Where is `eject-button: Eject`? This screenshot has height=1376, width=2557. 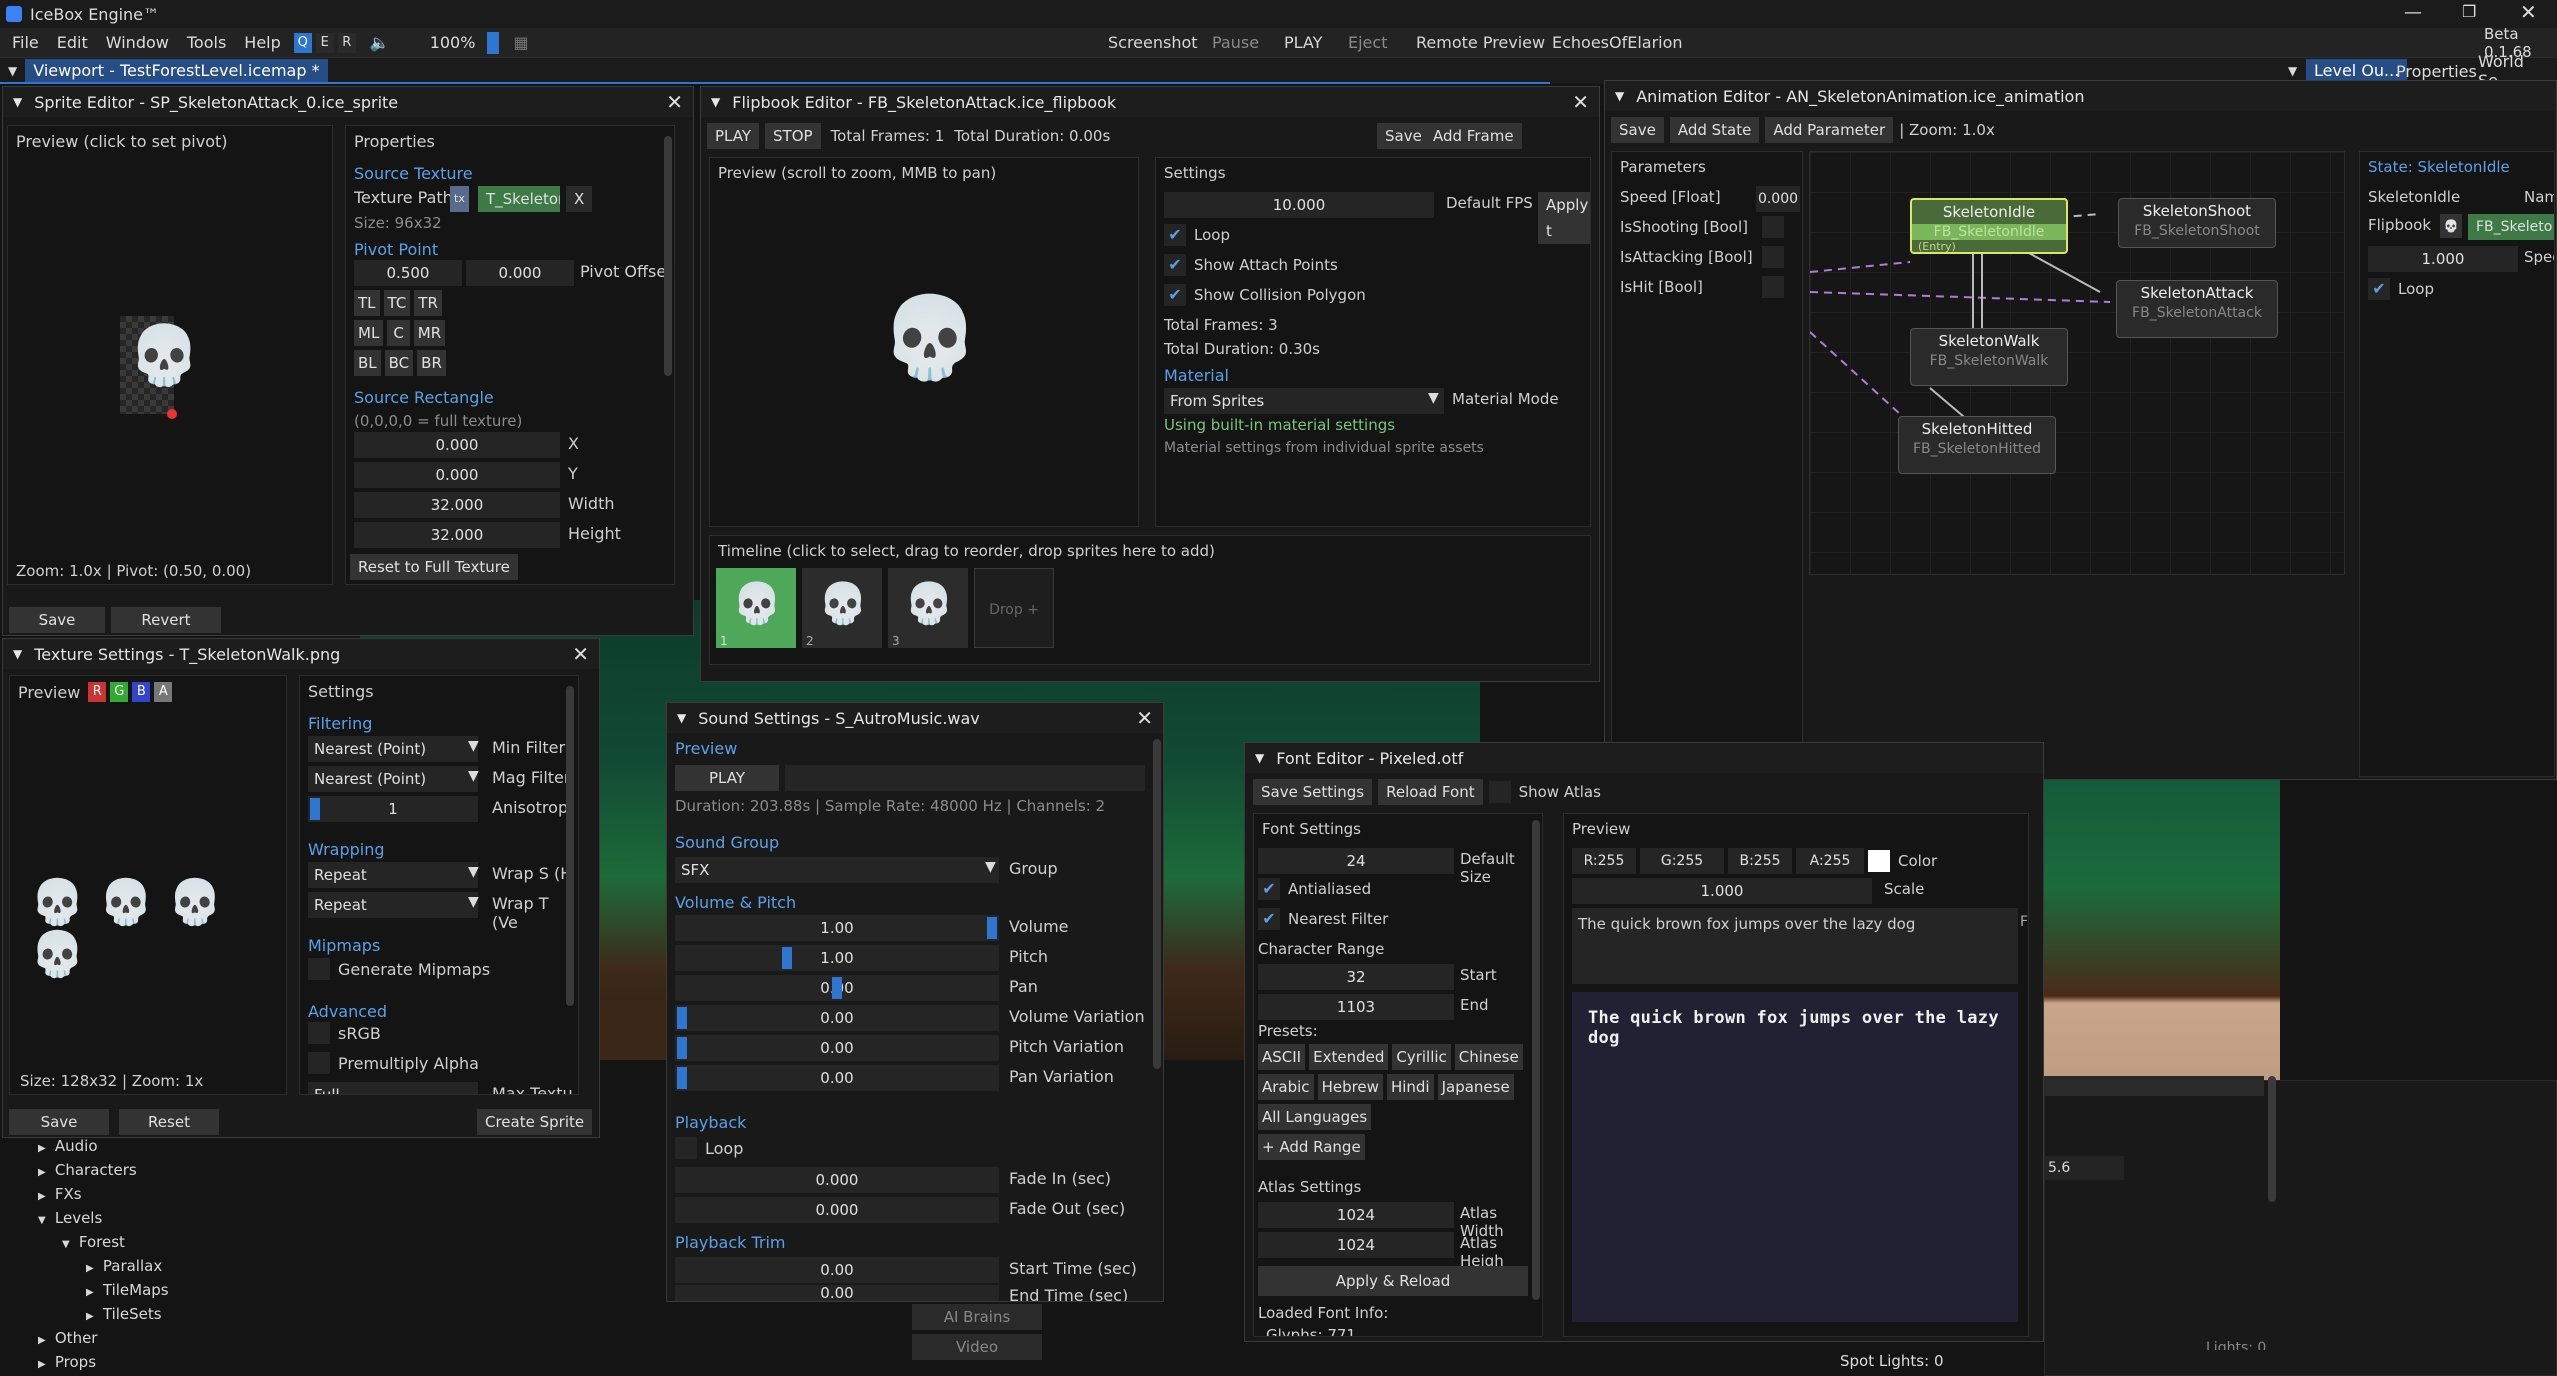
eject-button: Eject is located at coordinates (1367, 43).